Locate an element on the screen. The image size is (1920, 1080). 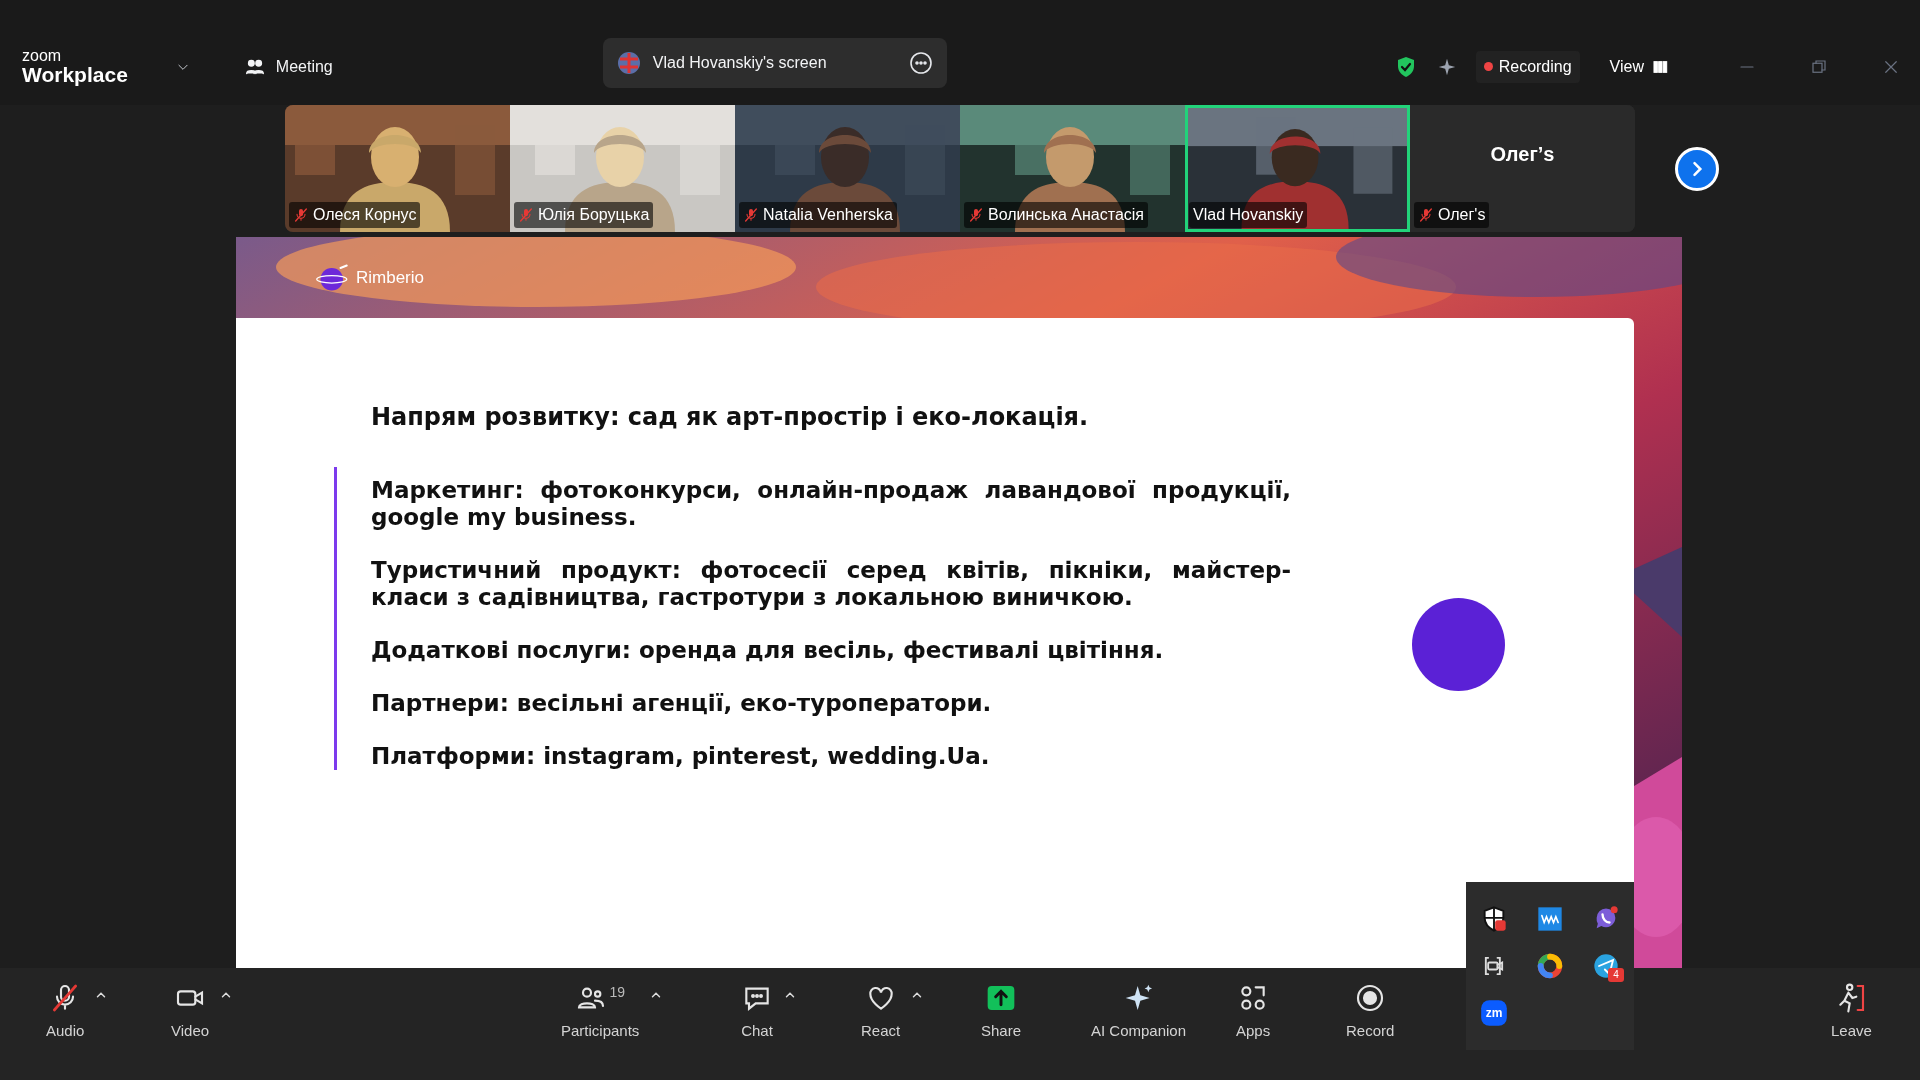
share-tab: Vlad Hovanskiy's screen is located at coordinates (774, 62).